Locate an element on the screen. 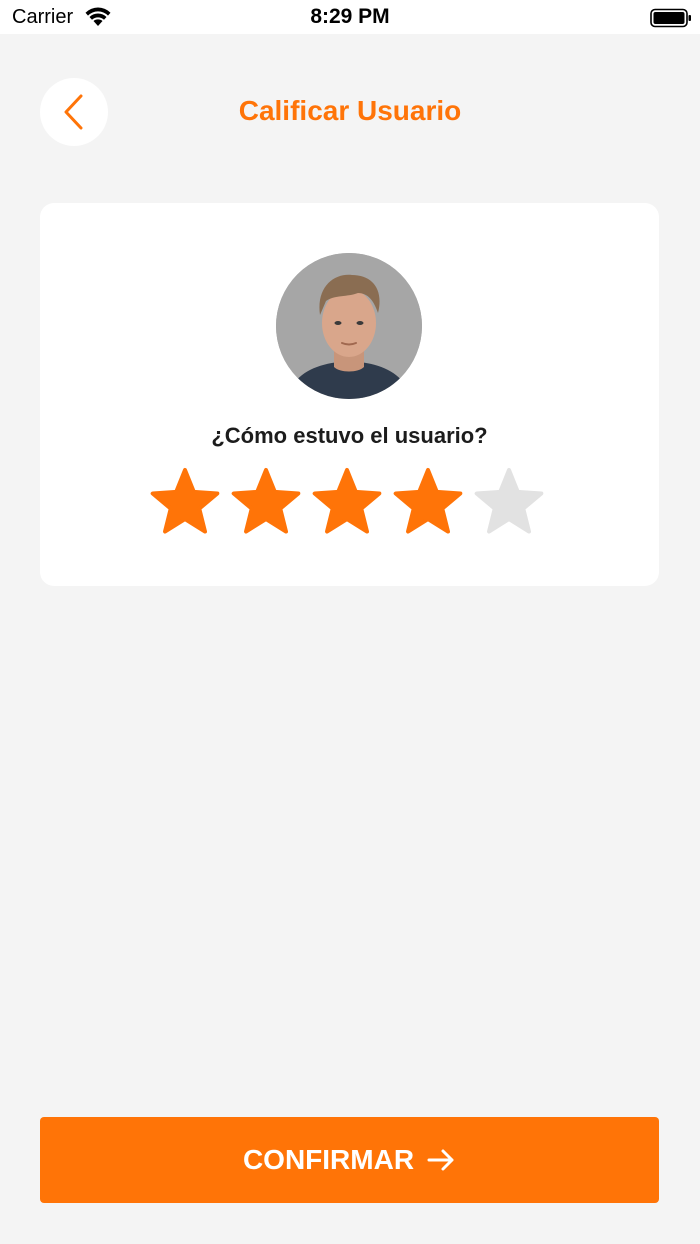 The image size is (700, 1244). arrow-right-icon is located at coordinates (440, 1160).